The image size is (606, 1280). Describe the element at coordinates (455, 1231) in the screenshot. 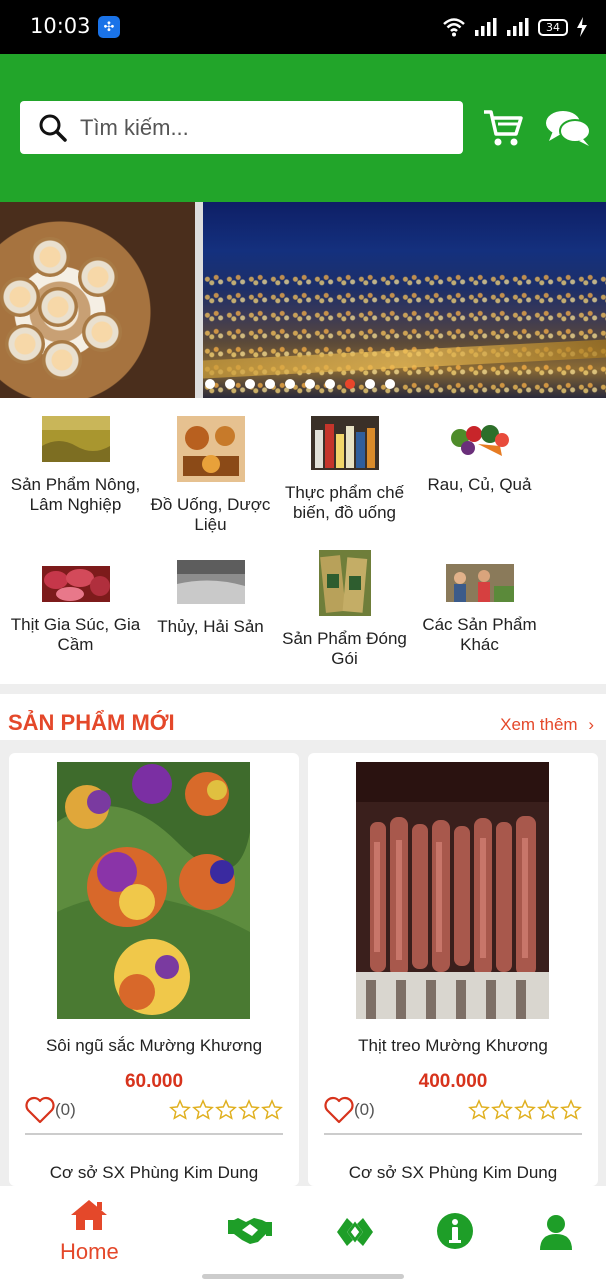

I see `info-icon` at that location.